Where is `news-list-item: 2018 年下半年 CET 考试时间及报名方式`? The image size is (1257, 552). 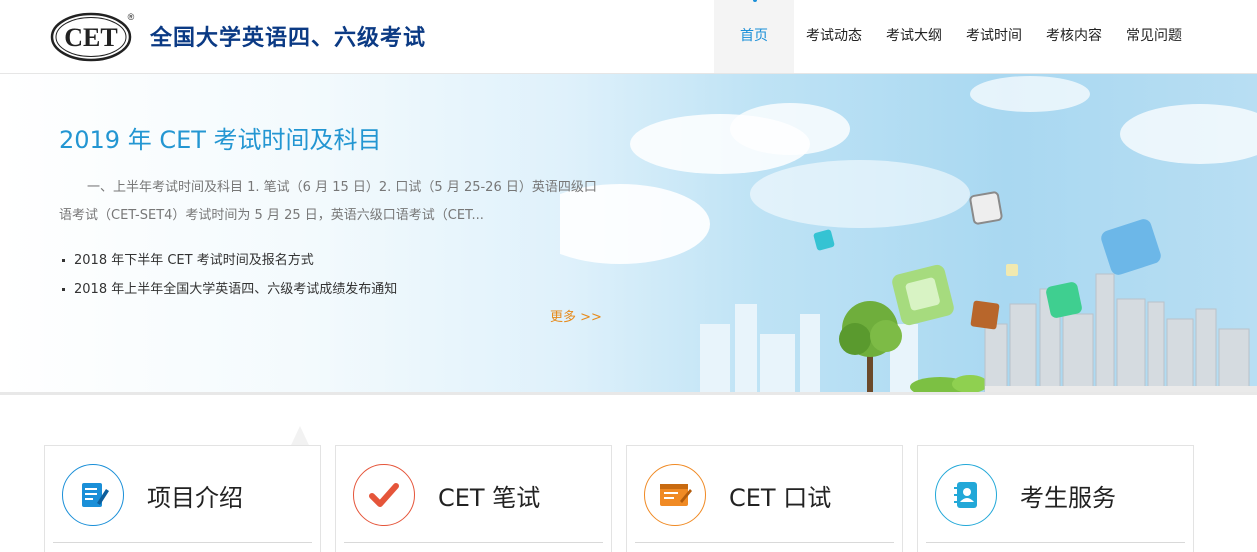
news-list-item: 2018 年下半年 CET 考试时间及报名方式 is located at coordinates (229, 260).